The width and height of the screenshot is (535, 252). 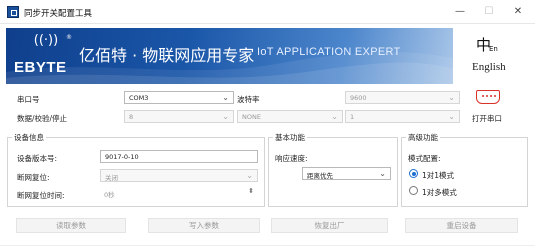 I want to click on version-field: 9017-0-10, so click(x=179, y=156).